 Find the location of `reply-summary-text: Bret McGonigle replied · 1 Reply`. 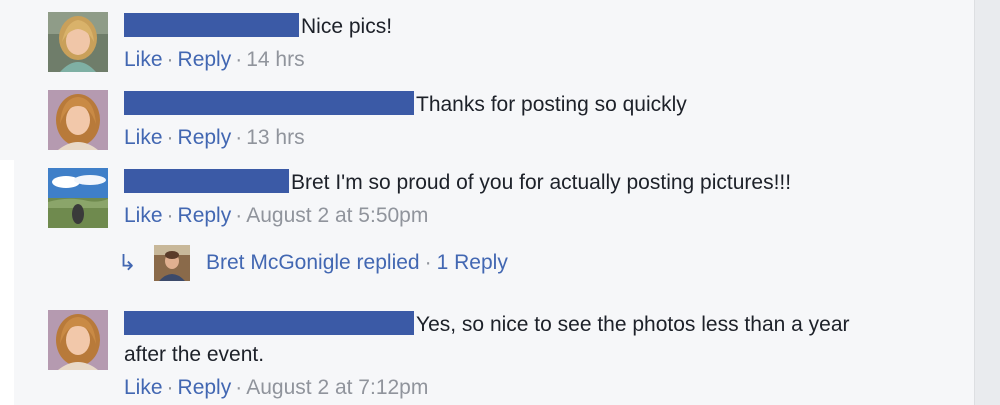

reply-summary-text: Bret McGonigle replied · 1 Reply is located at coordinates (357, 263).